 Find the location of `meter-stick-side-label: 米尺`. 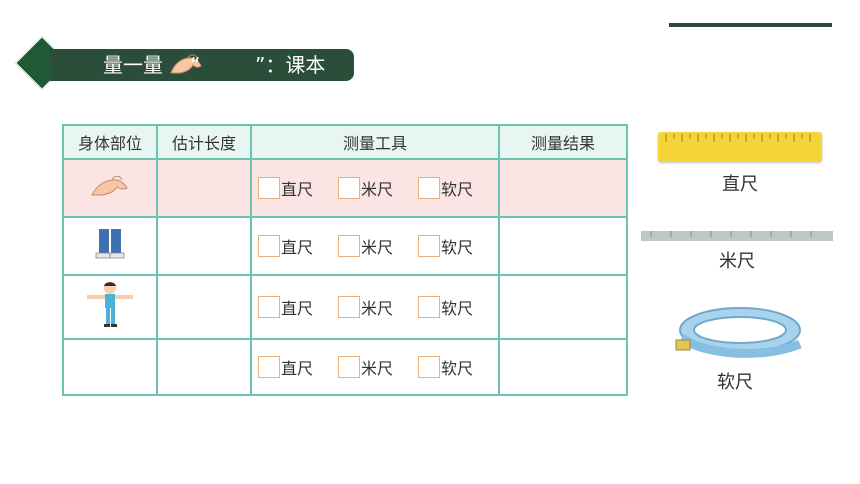

meter-stick-side-label: 米尺 is located at coordinates (737, 261).